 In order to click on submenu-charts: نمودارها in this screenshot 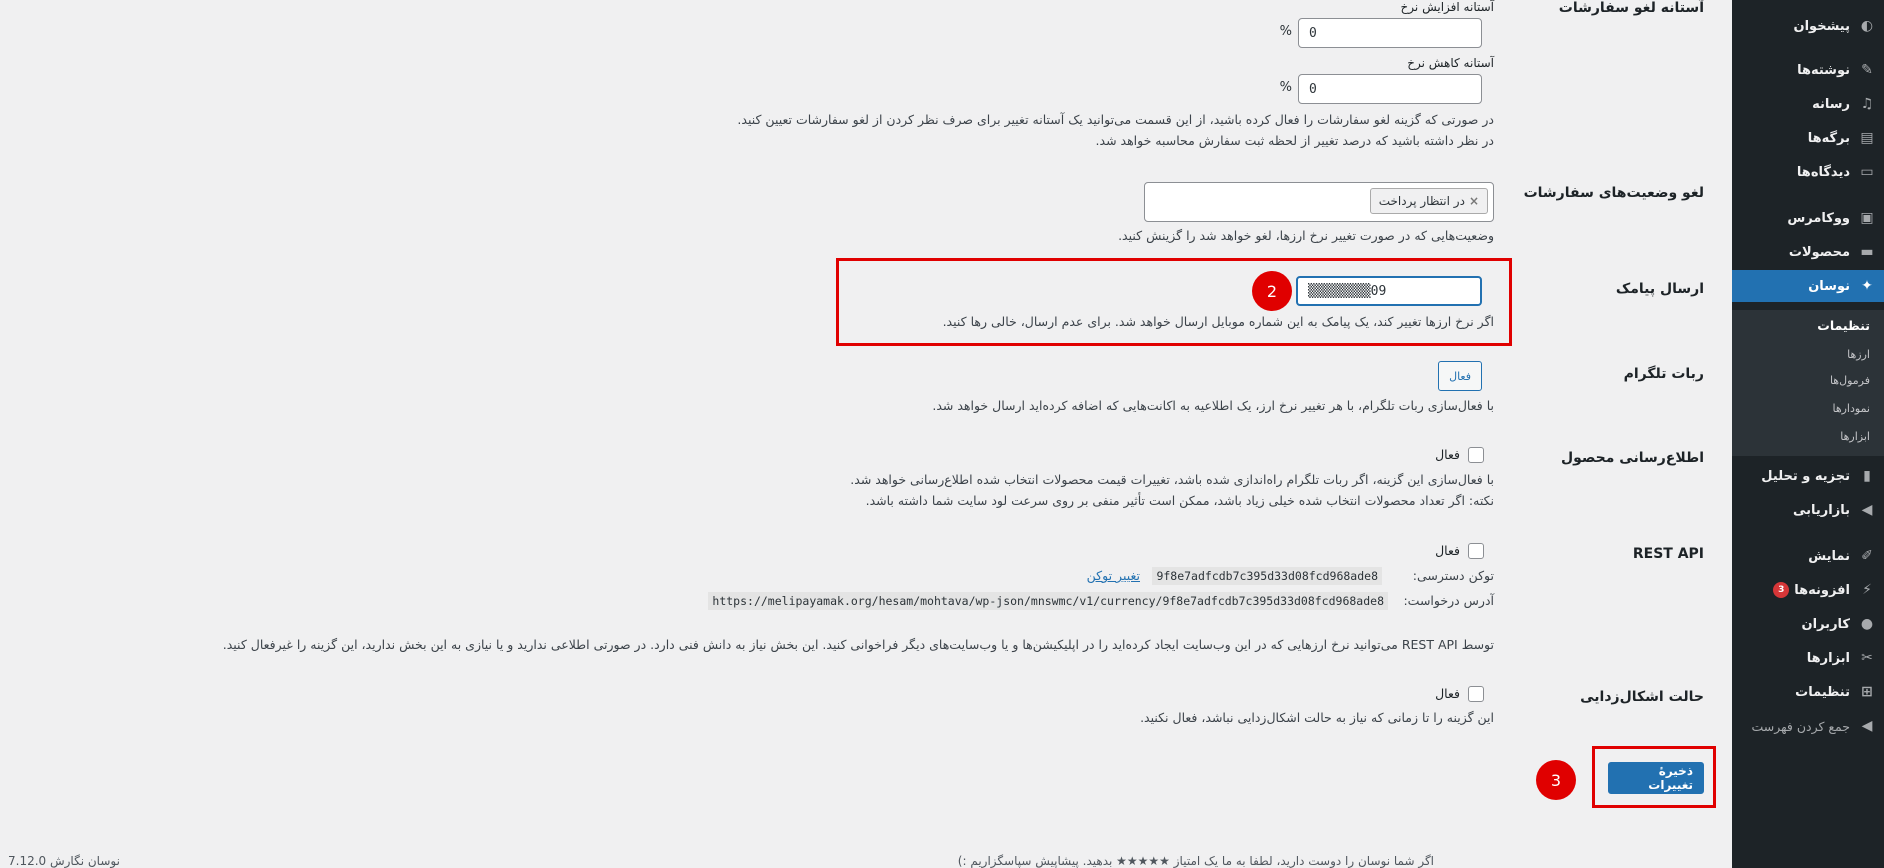, I will do `click(1851, 408)`.